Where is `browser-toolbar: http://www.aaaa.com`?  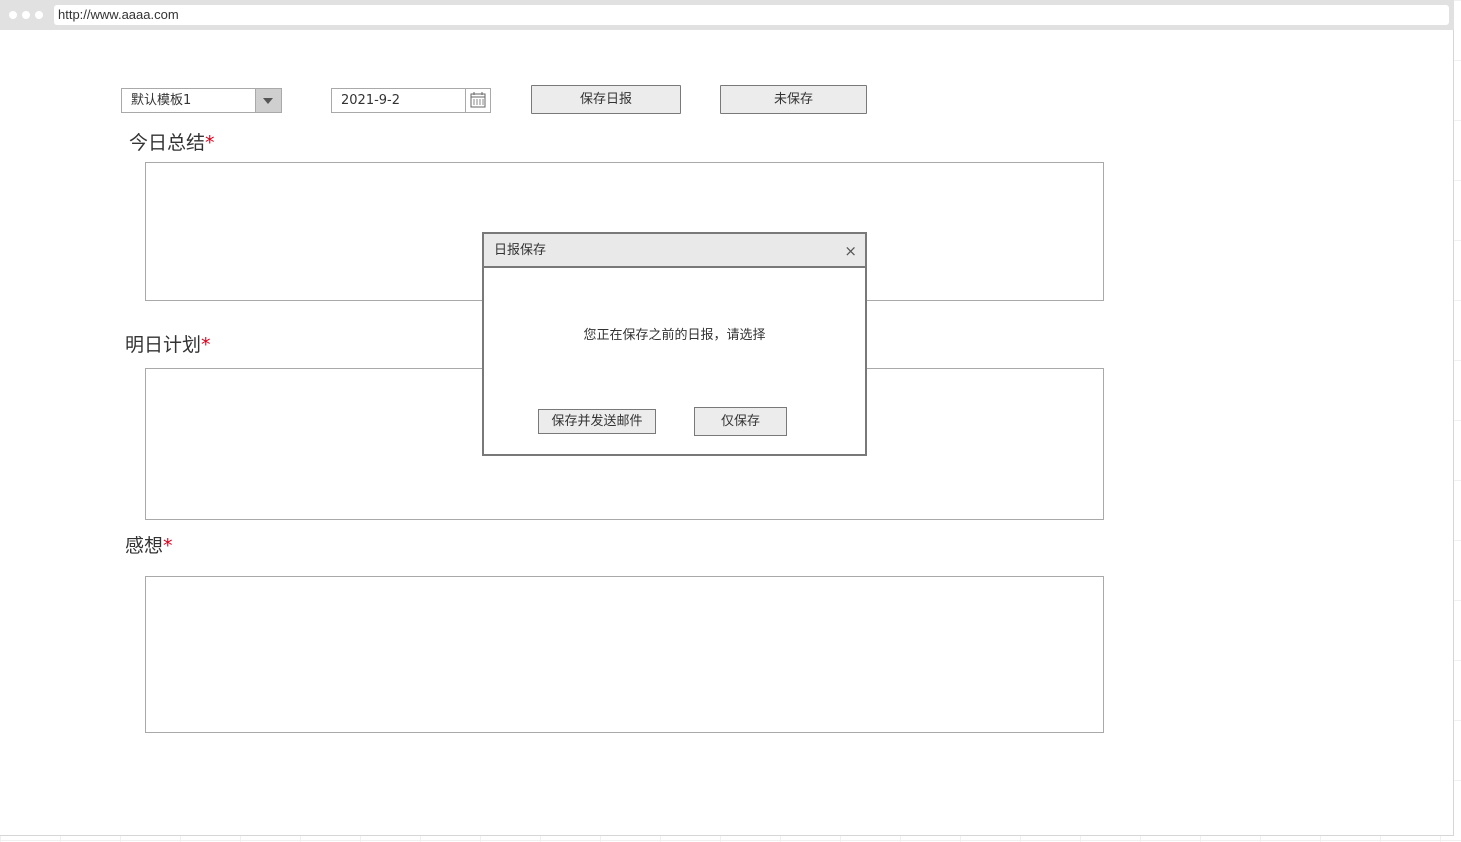 browser-toolbar: http://www.aaaa.com is located at coordinates (727, 15).